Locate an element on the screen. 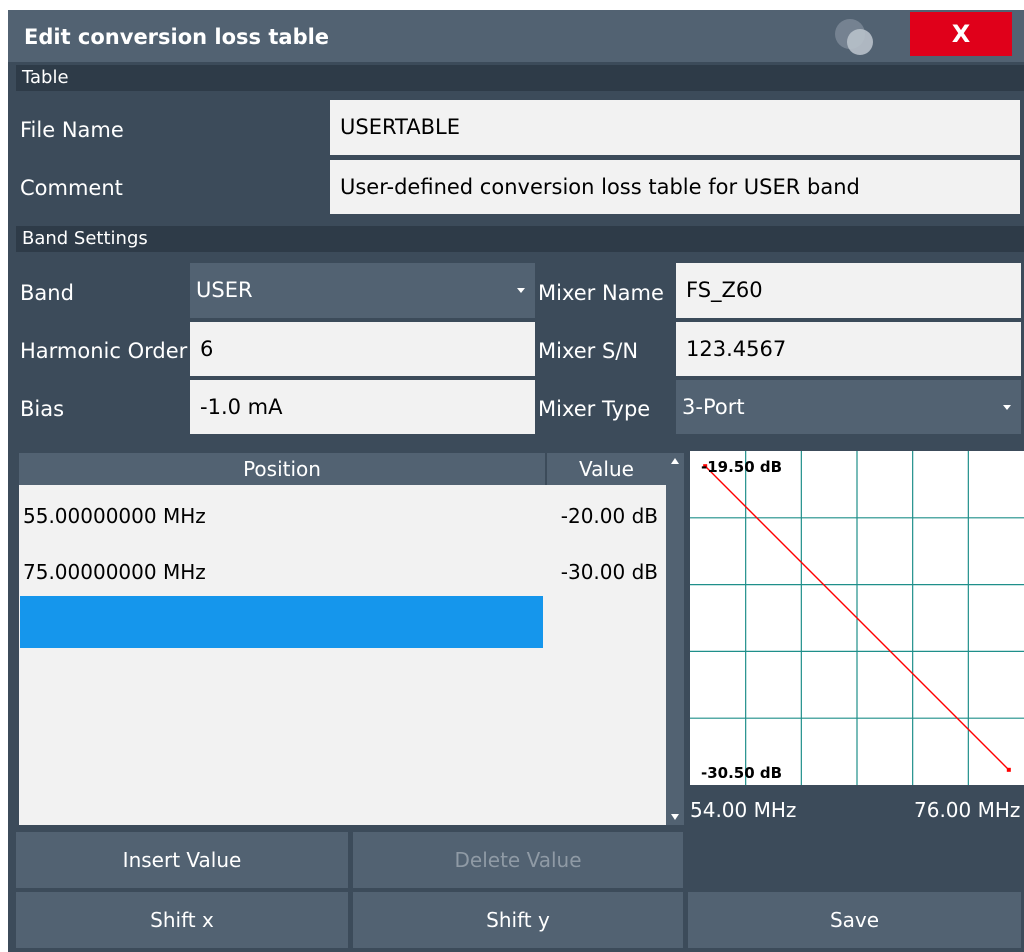 The image size is (1024, 952). shift-x-button: Shift x is located at coordinates (182, 920).